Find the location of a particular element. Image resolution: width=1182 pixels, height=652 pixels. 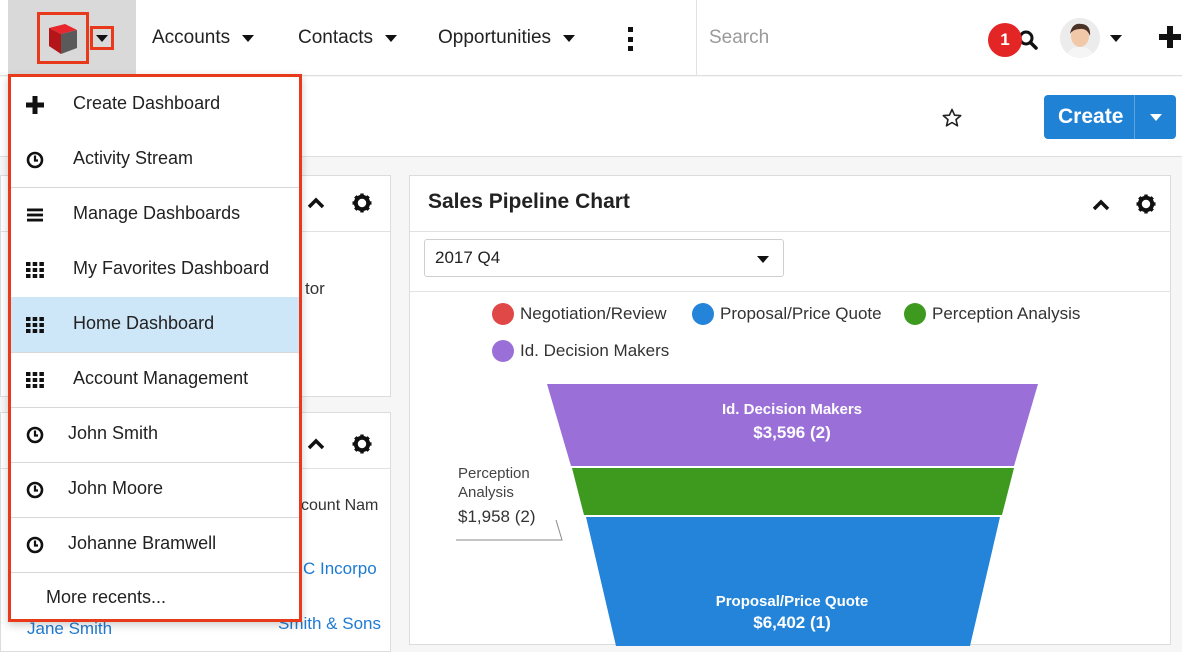

menu-item-label: Home Dashboard is located at coordinates (144, 323).